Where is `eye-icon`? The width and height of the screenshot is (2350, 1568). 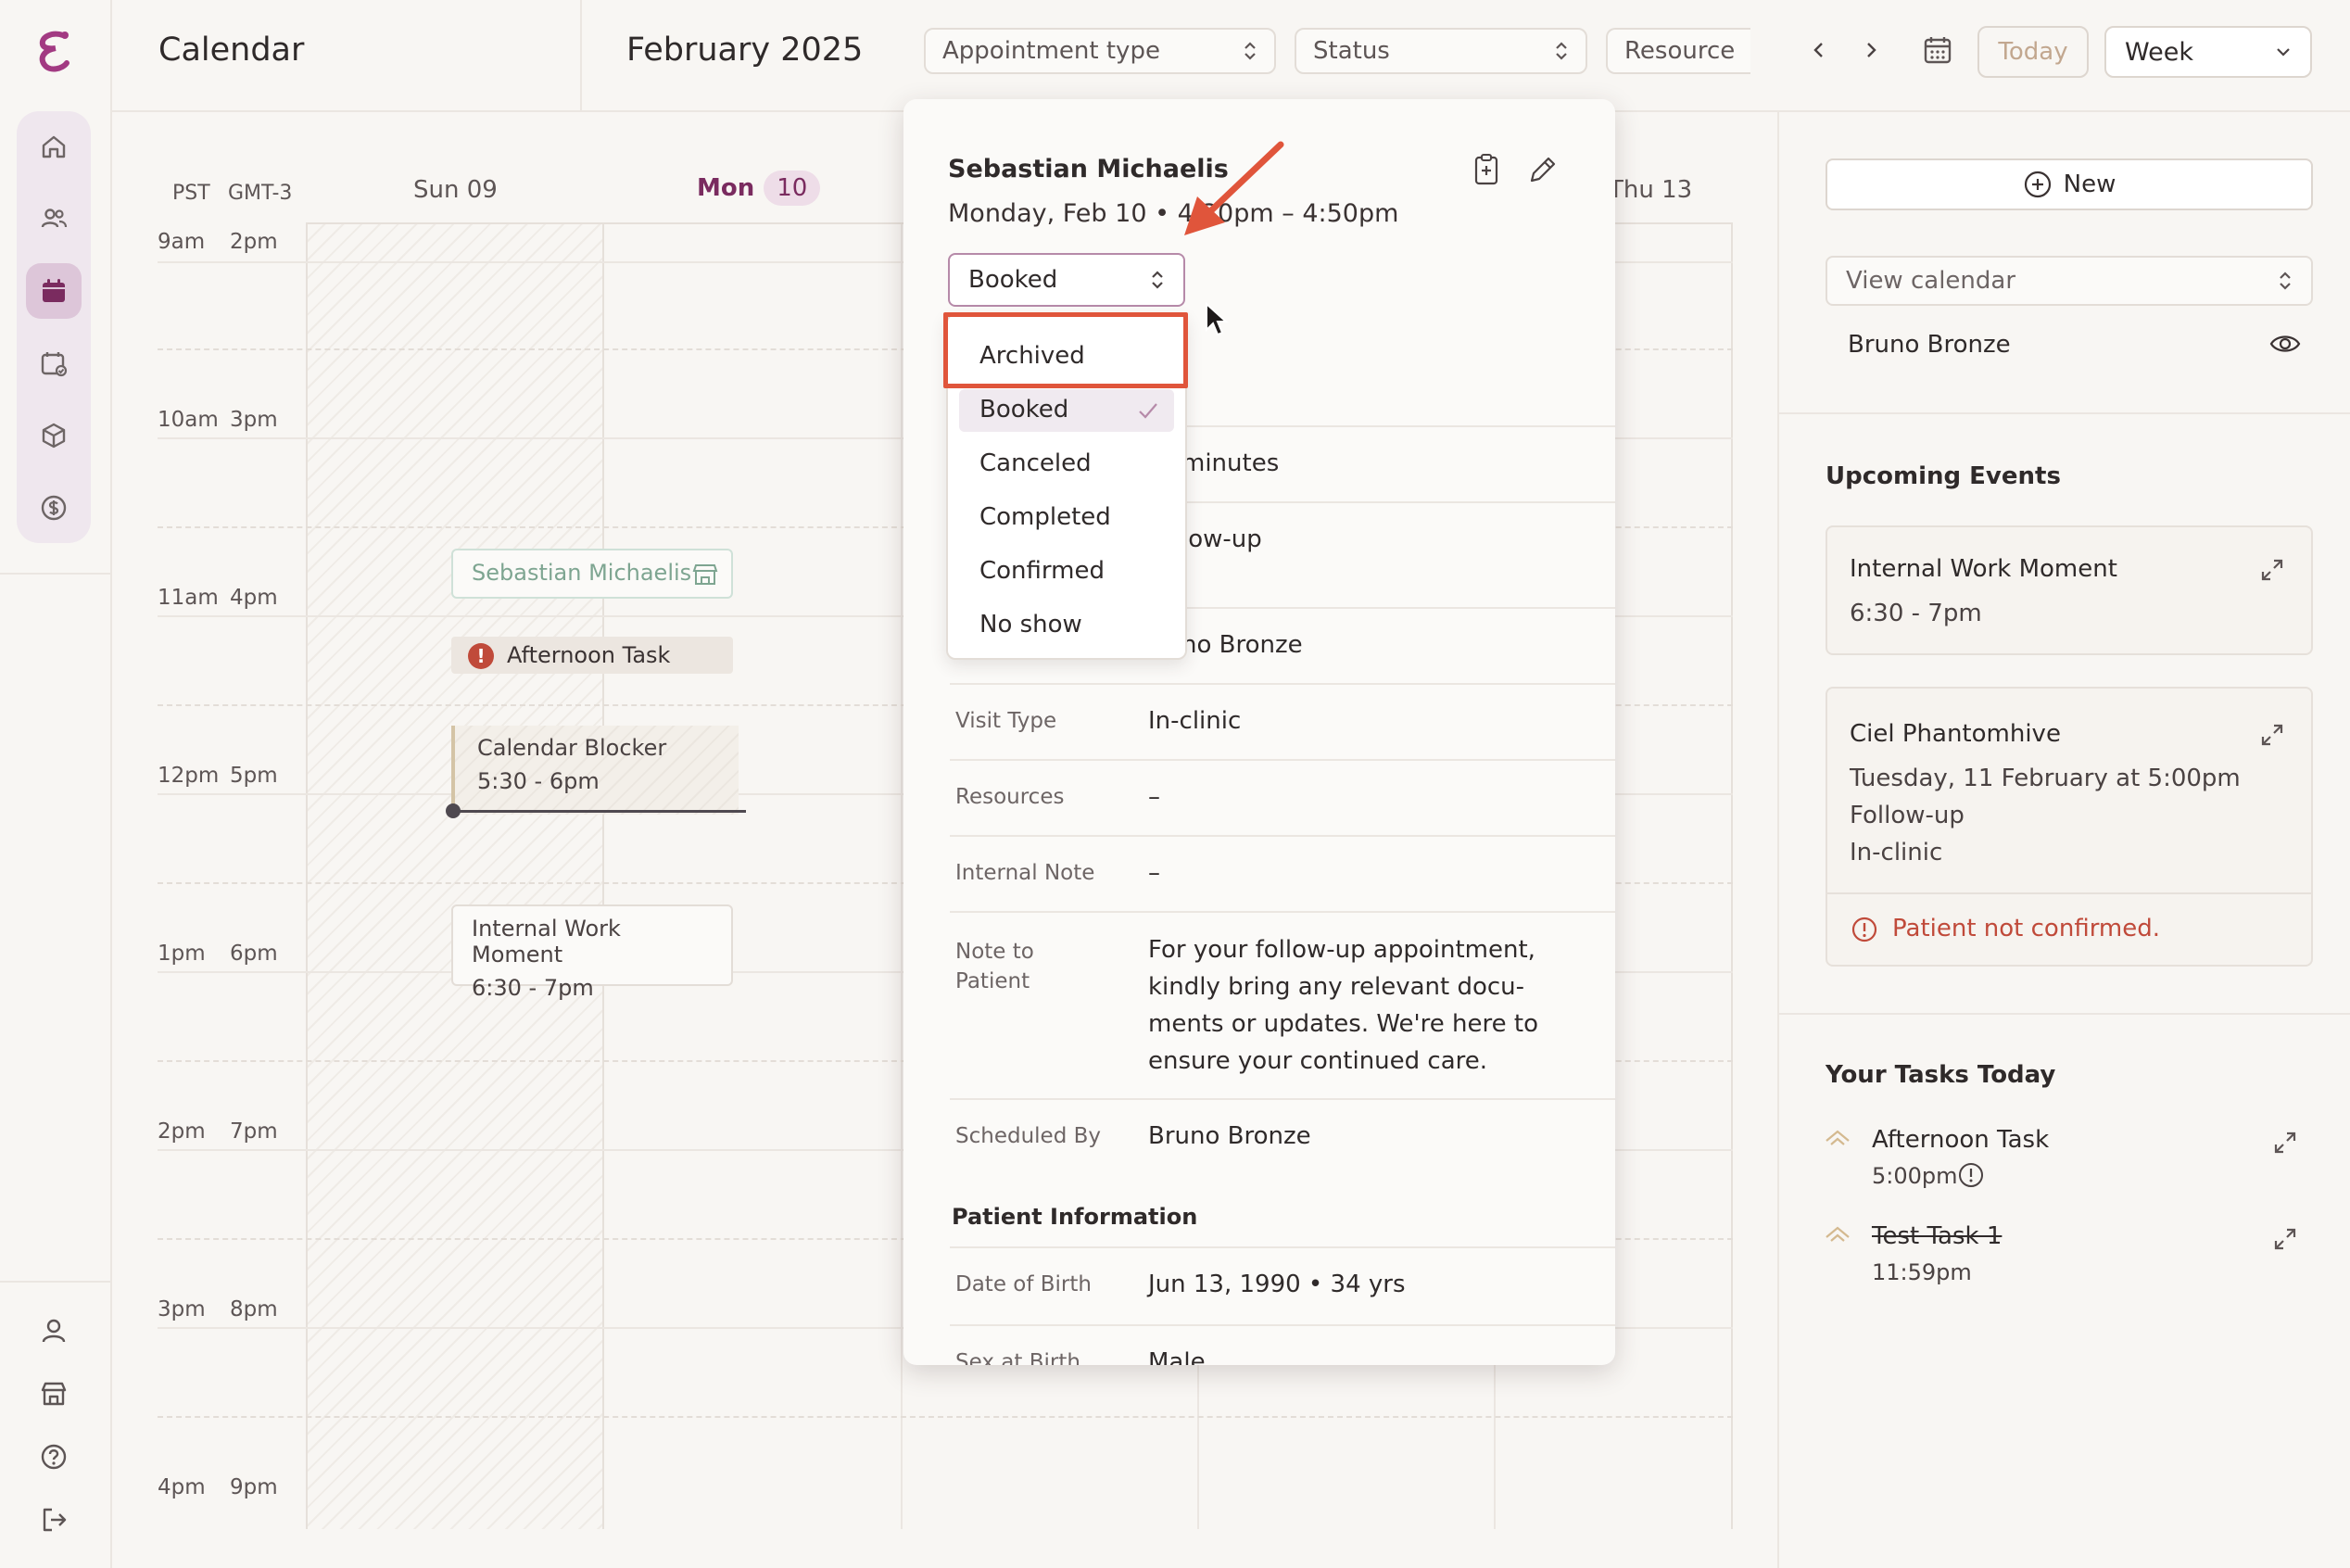
eye-icon is located at coordinates (2285, 344).